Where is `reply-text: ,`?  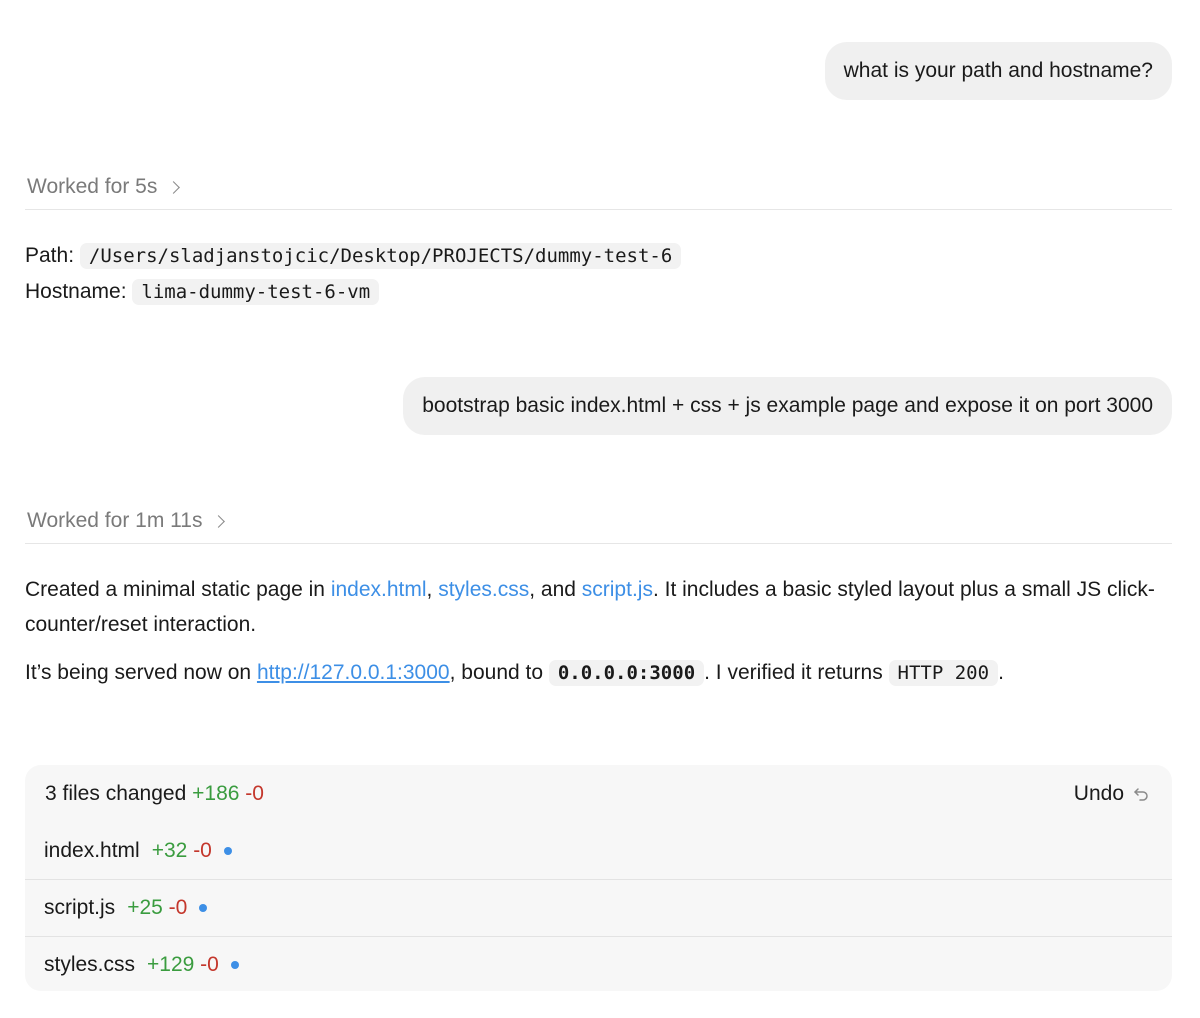
reply-text: , is located at coordinates (432, 589).